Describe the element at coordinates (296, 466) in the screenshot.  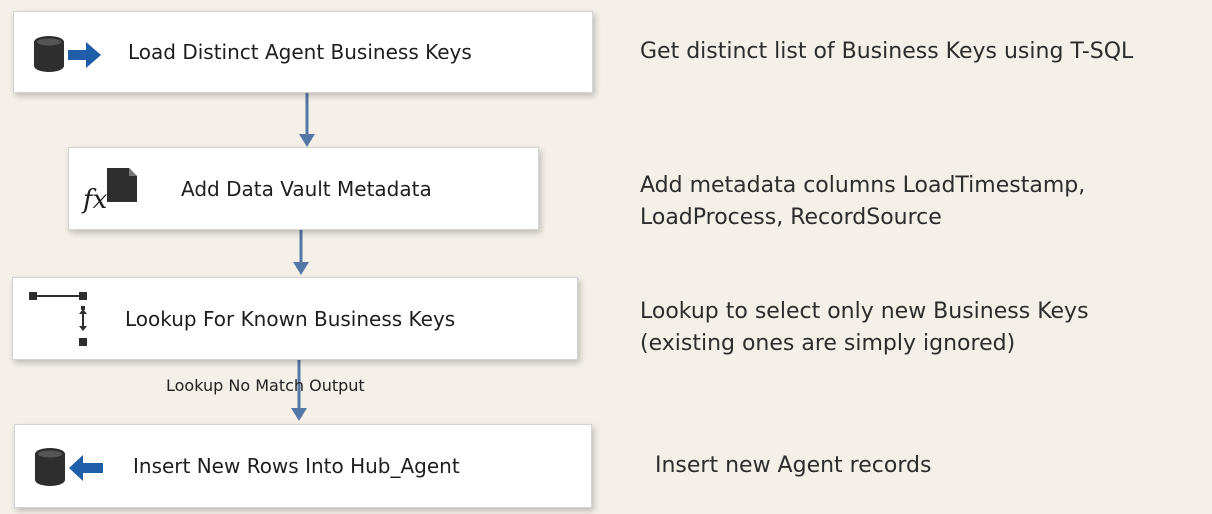
I see `node-label: Insert New Rows Into Hub_Agent` at that location.